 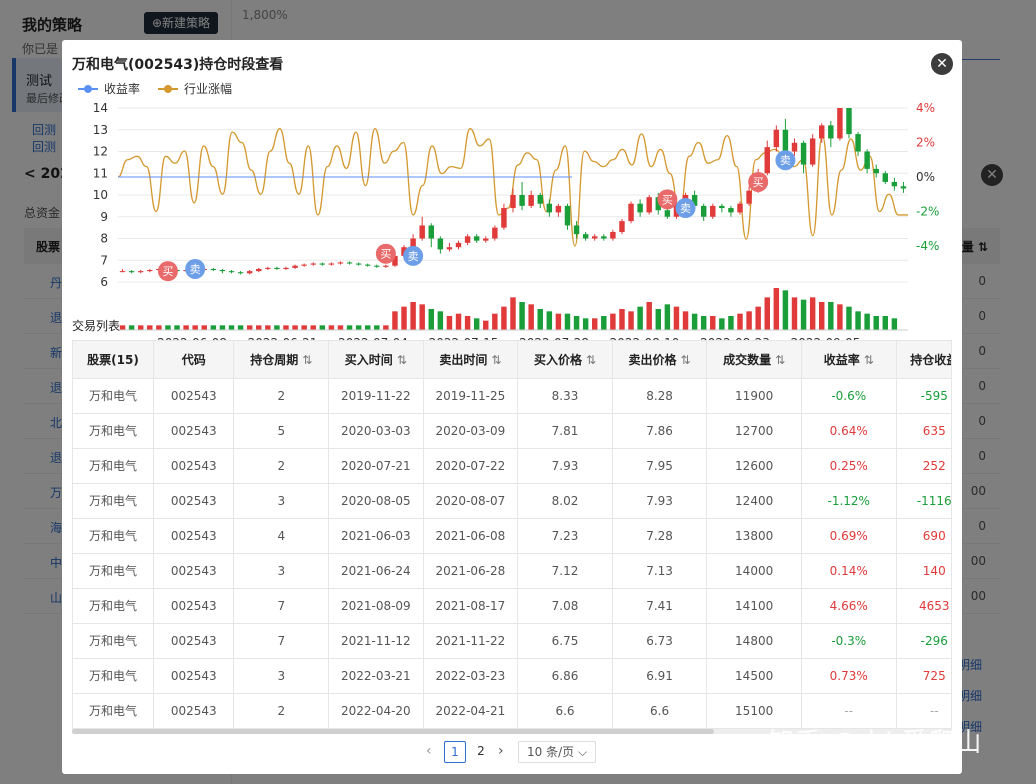 What do you see at coordinates (849, 360) in the screenshot?
I see `column-header: 收益率 ⇅` at bounding box center [849, 360].